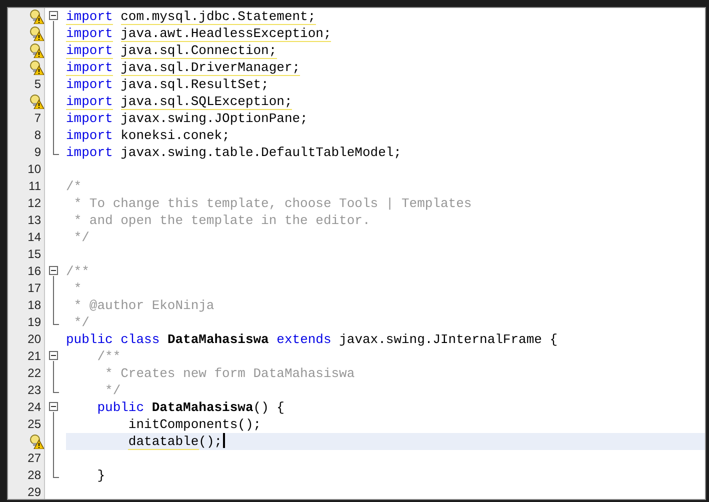  What do you see at coordinates (34, 491) in the screenshot?
I see `line-number: 29` at bounding box center [34, 491].